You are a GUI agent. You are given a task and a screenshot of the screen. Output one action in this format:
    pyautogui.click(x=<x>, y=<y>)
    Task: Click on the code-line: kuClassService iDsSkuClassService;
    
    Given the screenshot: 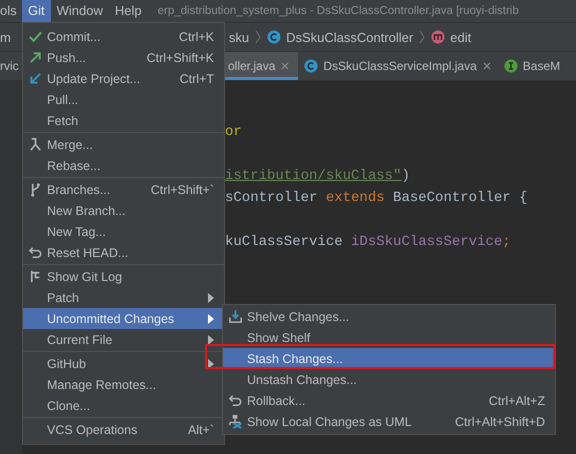 What is the action you would take?
    pyautogui.click(x=368, y=242)
    